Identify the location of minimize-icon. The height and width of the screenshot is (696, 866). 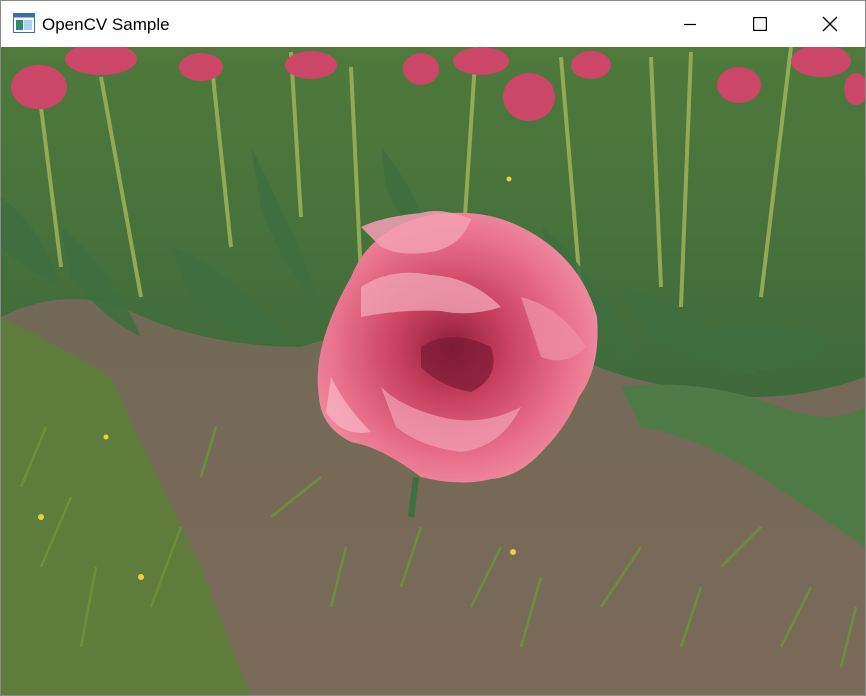
(690, 24).